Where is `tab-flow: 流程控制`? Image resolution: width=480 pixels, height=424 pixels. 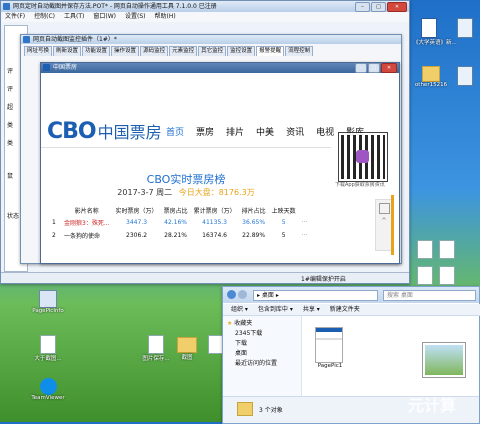 tab-flow: 流程控制 is located at coordinates (299, 51).